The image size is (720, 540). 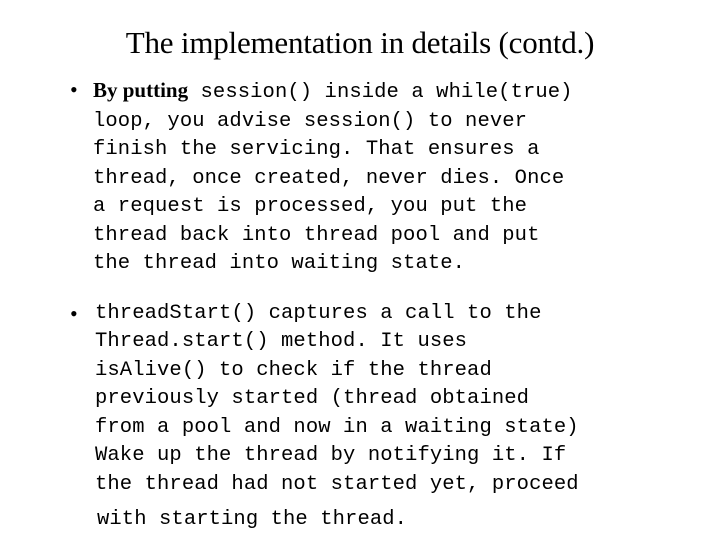 I want to click on bullet-2-line-5: from a pool and now in a waiting state), so click(x=337, y=427).